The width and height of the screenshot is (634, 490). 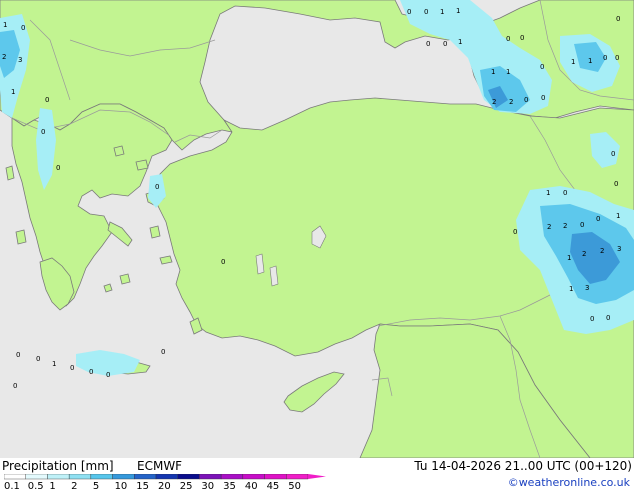 I want to click on precip-label-1: 0, so click(x=23, y=28).